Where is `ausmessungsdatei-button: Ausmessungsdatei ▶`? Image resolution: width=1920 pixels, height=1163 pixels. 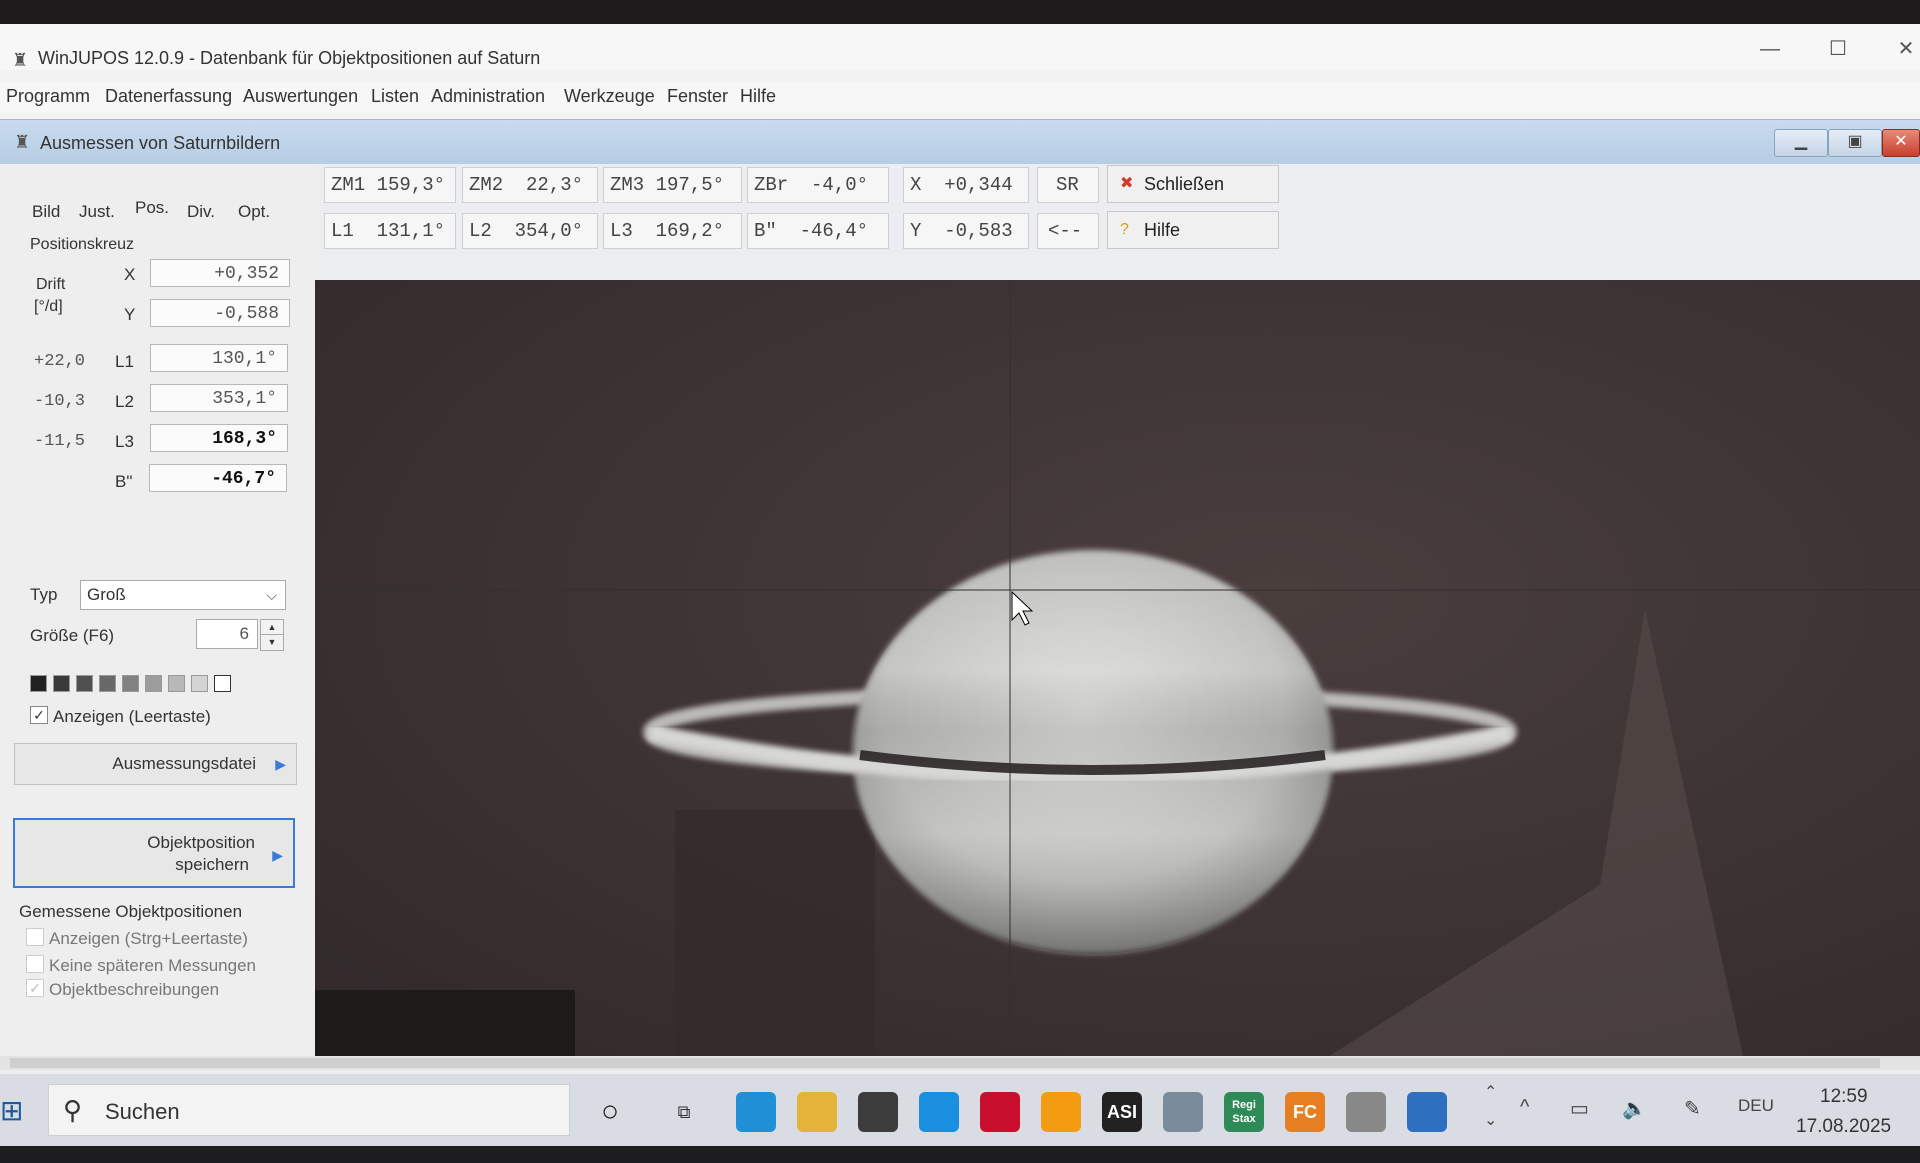
ausmessungsdatei-button: Ausmessungsdatei ▶ is located at coordinates (155, 764).